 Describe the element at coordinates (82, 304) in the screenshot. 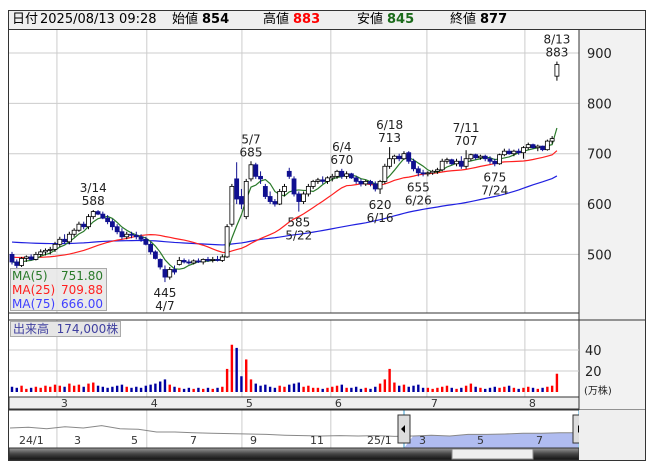

I see `ma75-value: 666.00` at that location.